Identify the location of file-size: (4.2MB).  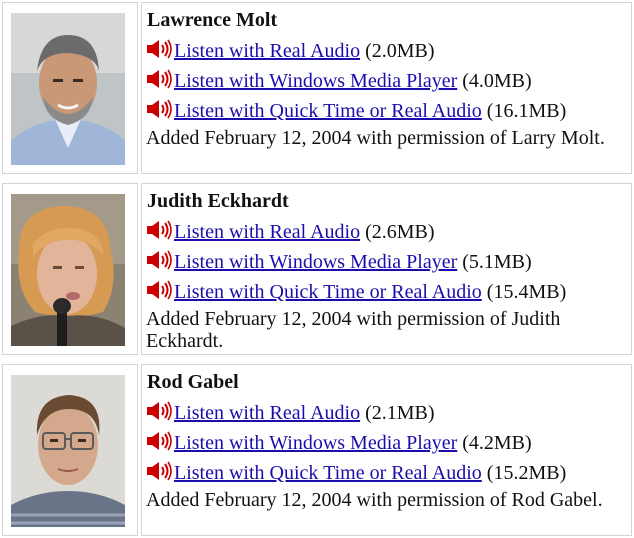
(497, 443).